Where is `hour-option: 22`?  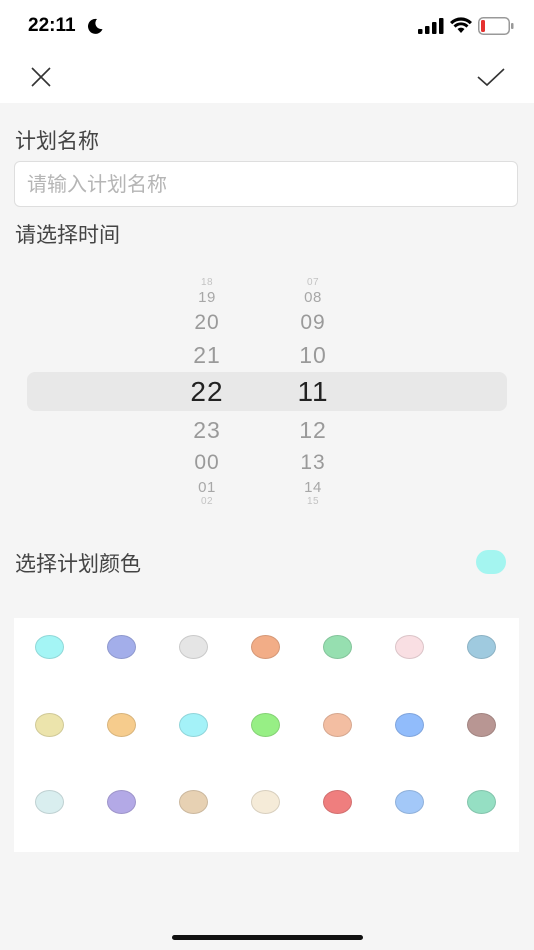 hour-option: 22 is located at coordinates (207, 392).